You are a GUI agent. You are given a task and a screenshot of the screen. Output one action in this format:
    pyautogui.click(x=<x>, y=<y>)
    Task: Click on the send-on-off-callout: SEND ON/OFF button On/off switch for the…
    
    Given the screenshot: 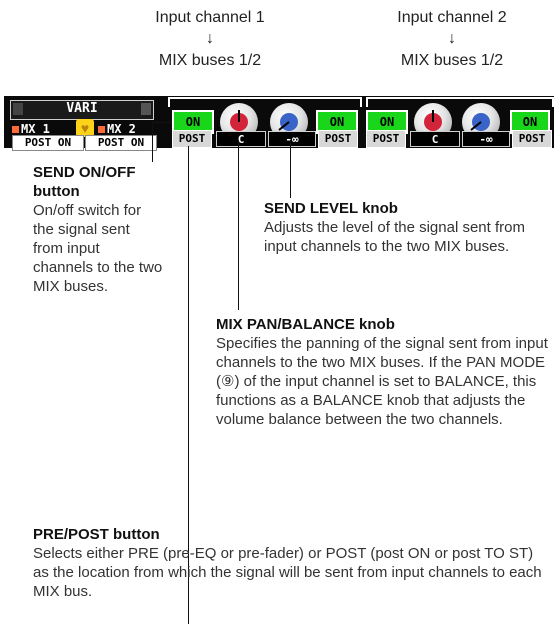 What is the action you would take?
    pyautogui.click(x=98, y=229)
    